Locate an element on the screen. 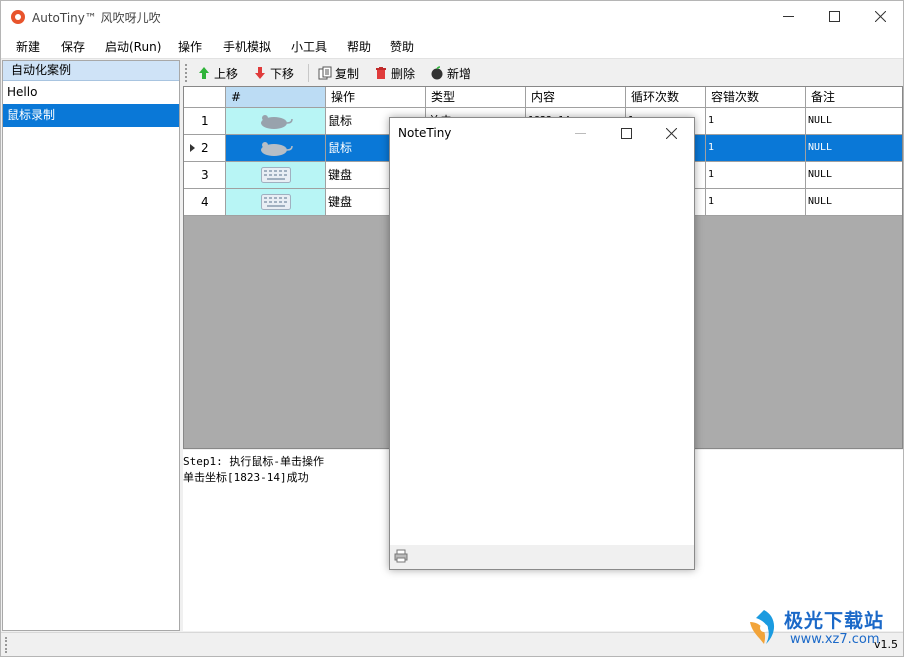 The width and height of the screenshot is (904, 657). notetiny-footer is located at coordinates (542, 557).